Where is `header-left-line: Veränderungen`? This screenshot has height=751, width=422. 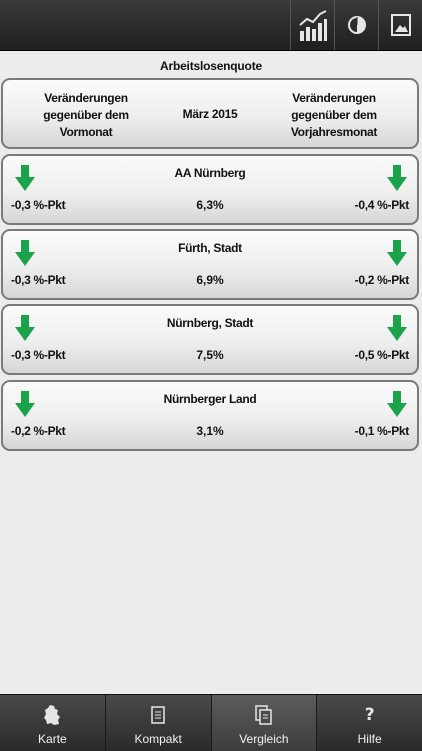 header-left-line: Veränderungen is located at coordinates (86, 98).